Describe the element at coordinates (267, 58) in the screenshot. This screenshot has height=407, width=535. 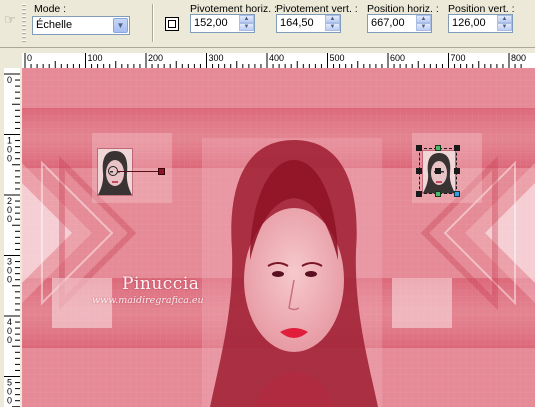
I see `horizontal-ruler: 0 100 200 300 400 500 600 700 800` at that location.